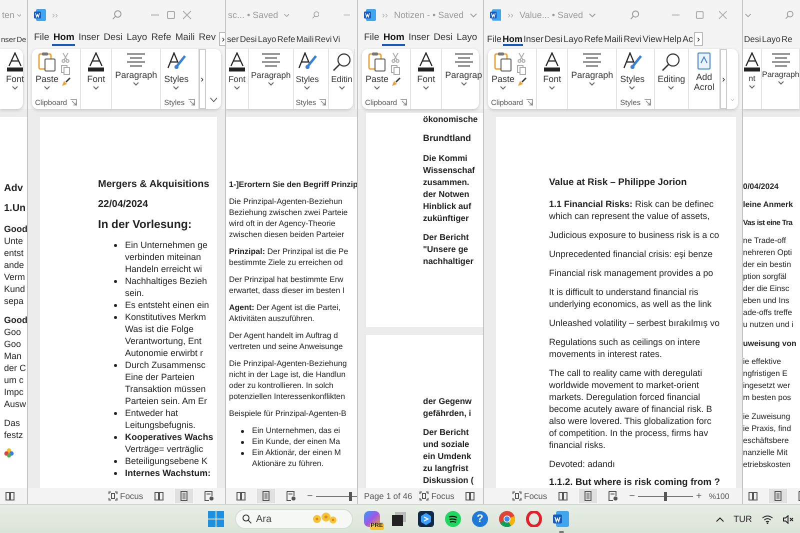 The image size is (800, 533). I want to click on page-count: Page 1 of 46, so click(388, 496).